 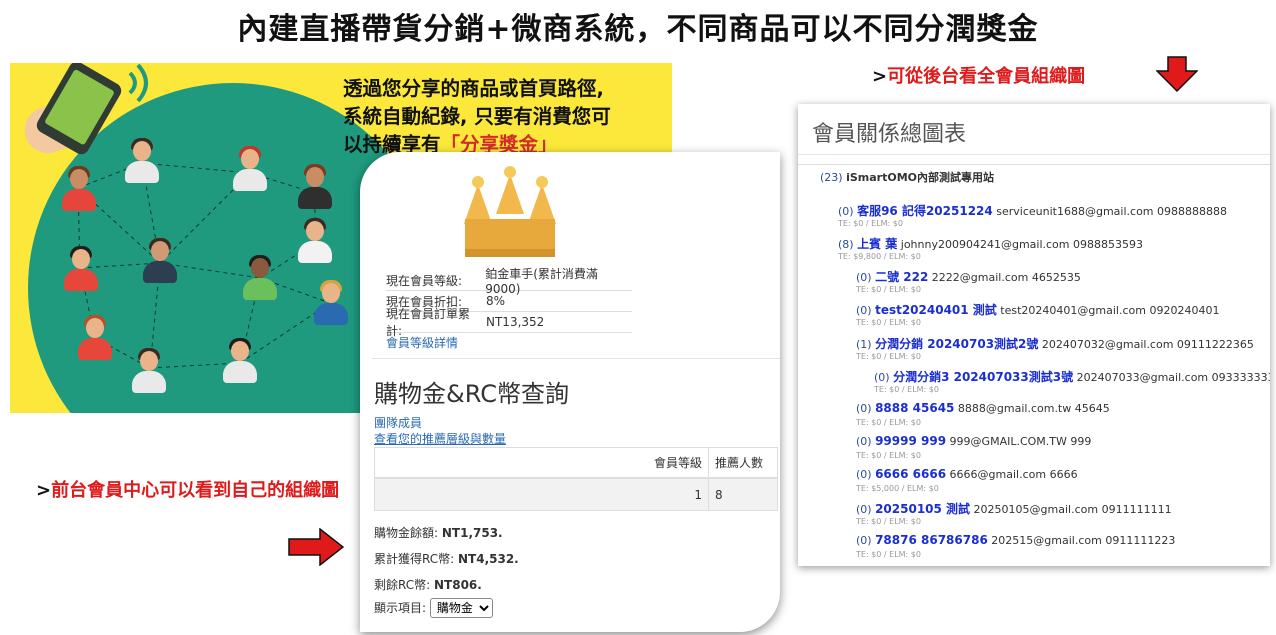 I want to click on node-name: iSmartOMO內部測試專用站, so click(x=920, y=177).